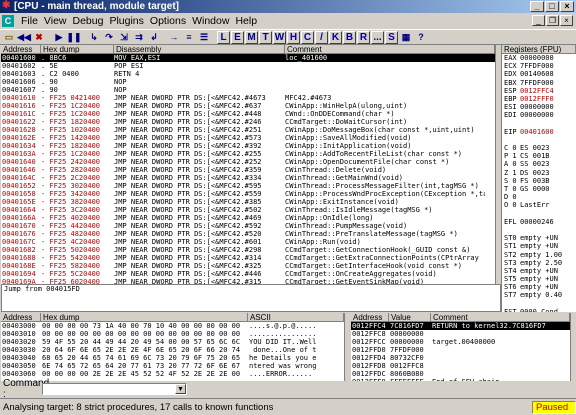  What do you see at coordinates (307, 37) in the screenshot?
I see `toolbar-window-button: C` at bounding box center [307, 37].